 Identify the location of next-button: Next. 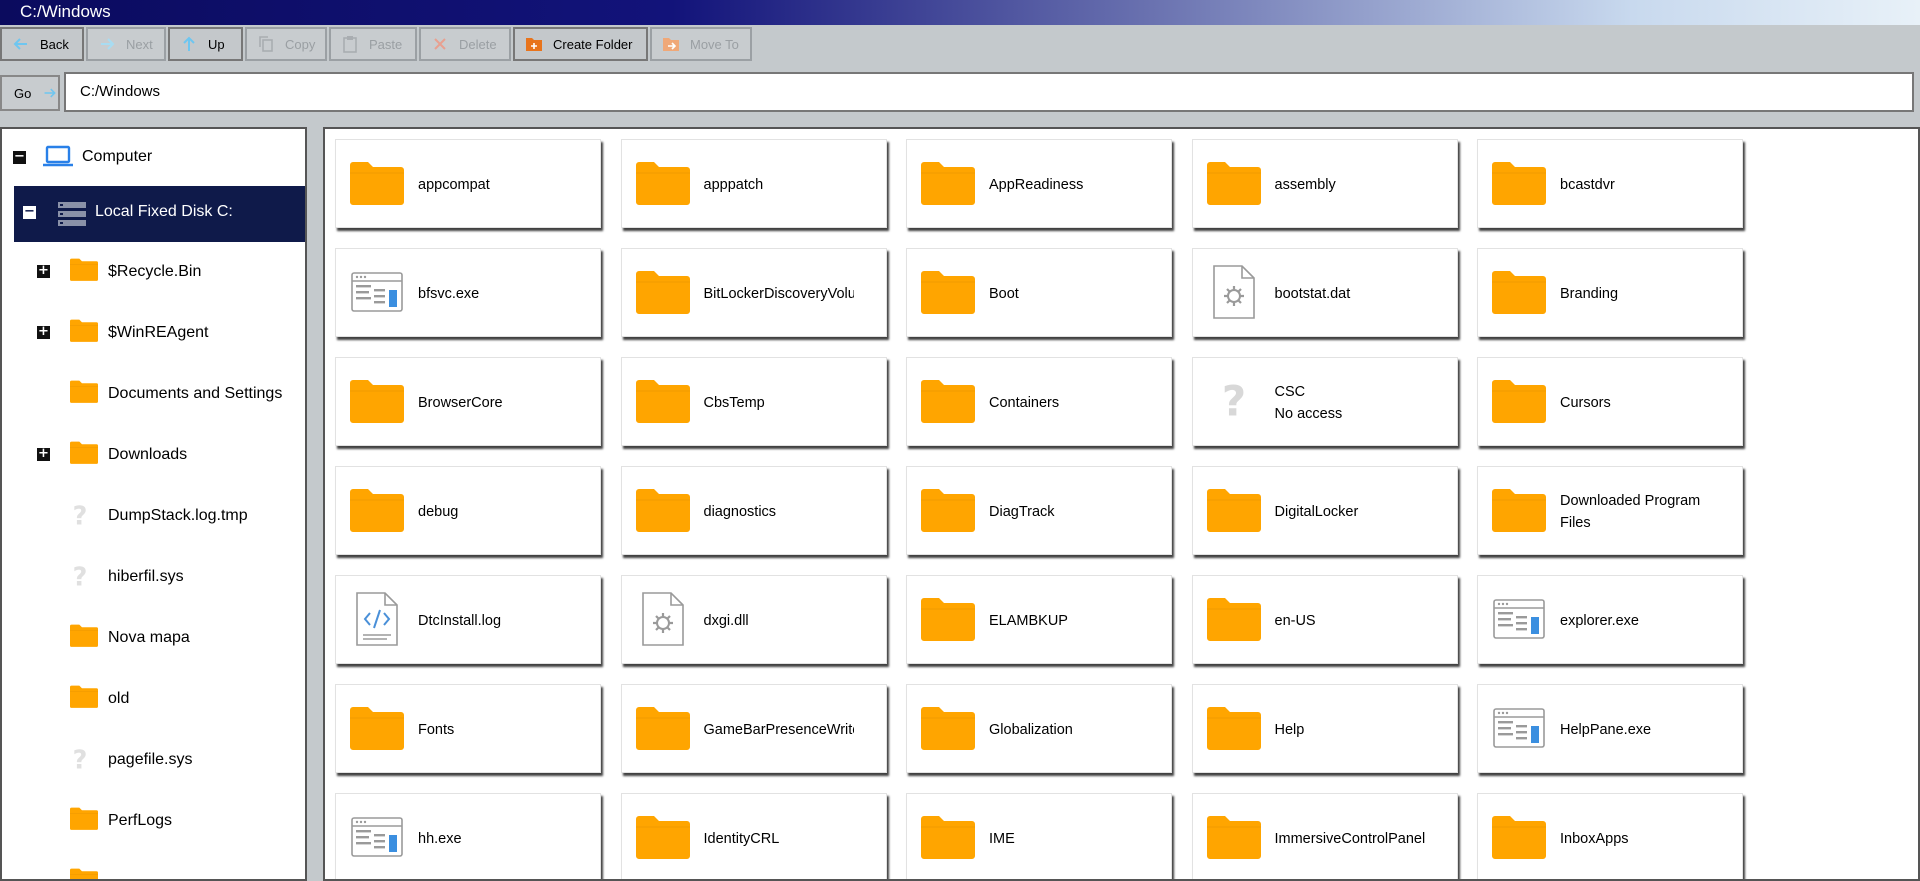
(126, 44).